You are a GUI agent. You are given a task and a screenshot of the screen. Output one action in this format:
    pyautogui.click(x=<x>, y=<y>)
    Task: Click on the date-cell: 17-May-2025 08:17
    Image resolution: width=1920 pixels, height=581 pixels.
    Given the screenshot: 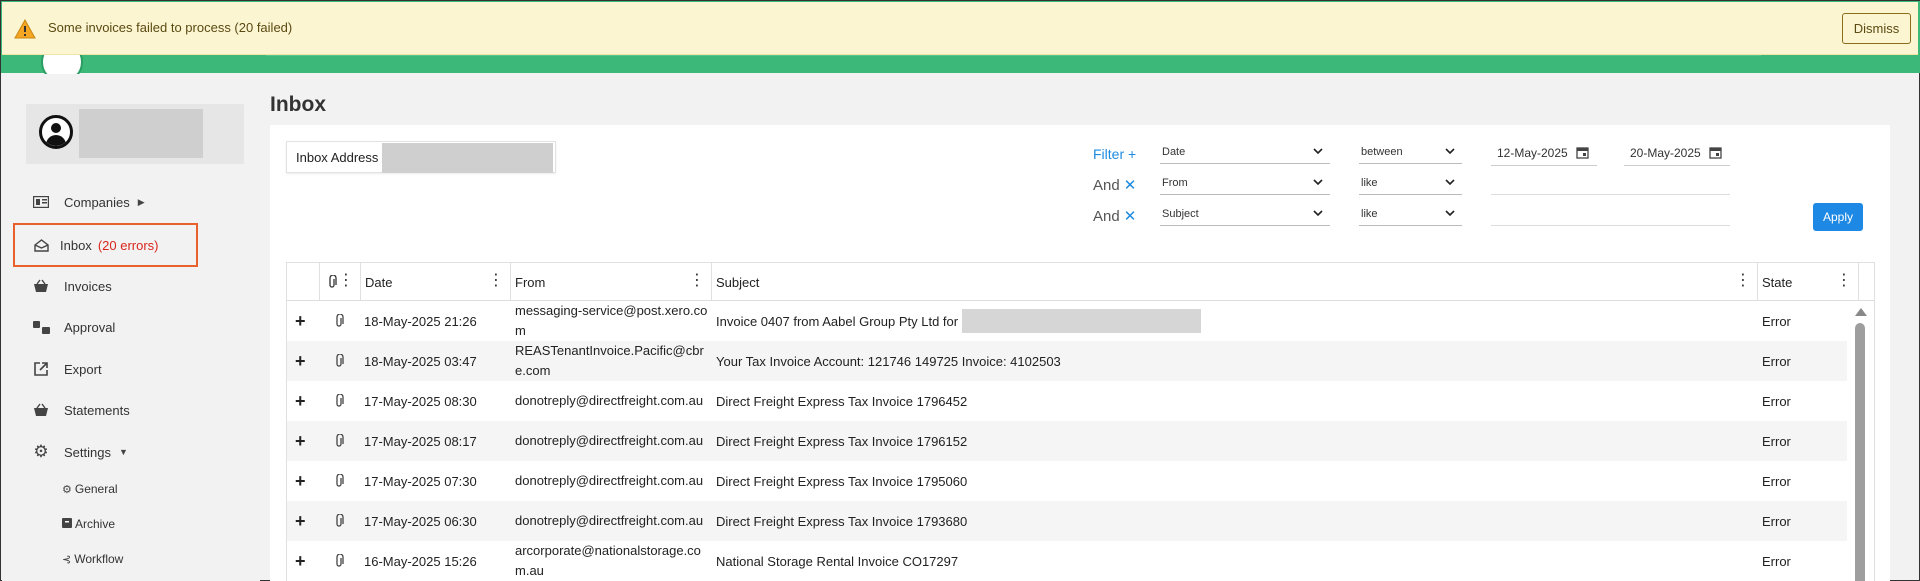 What is the action you would take?
    pyautogui.click(x=420, y=441)
    